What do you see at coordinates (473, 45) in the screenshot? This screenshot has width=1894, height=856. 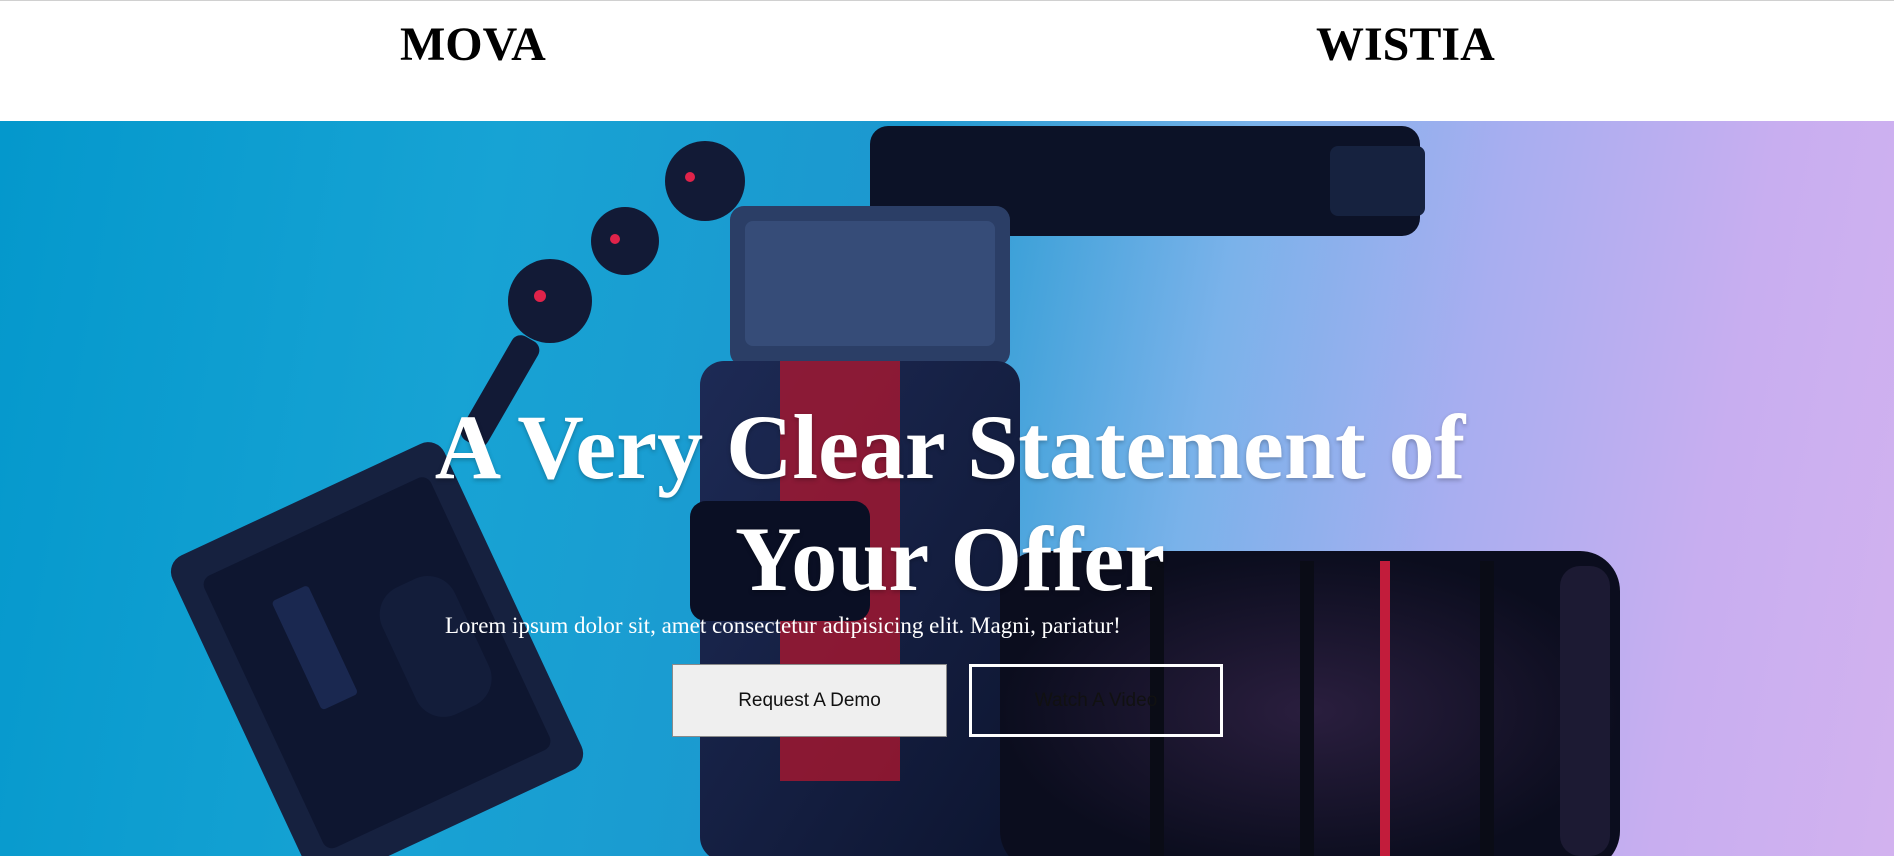 I see `brand-logo-mova: MOVA` at bounding box center [473, 45].